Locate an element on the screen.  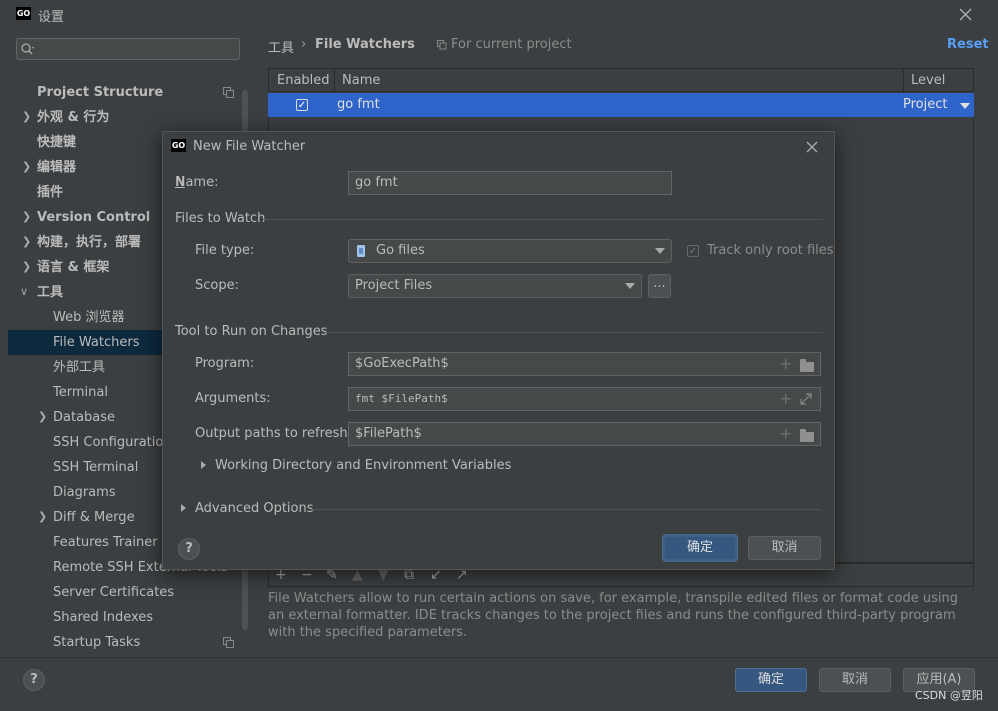
output-paths-field: $FilePath$ + is located at coordinates (584, 434).